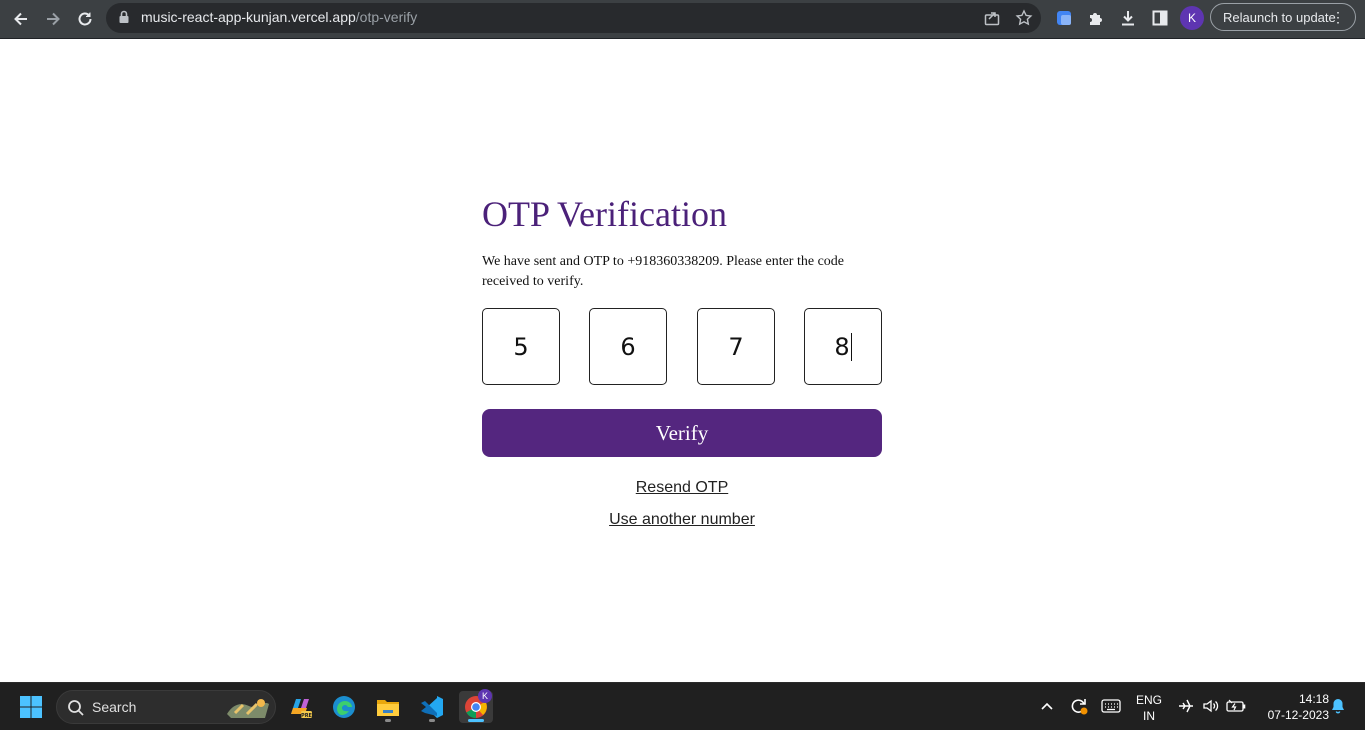  I want to click on extension-button, so click(1064, 18).